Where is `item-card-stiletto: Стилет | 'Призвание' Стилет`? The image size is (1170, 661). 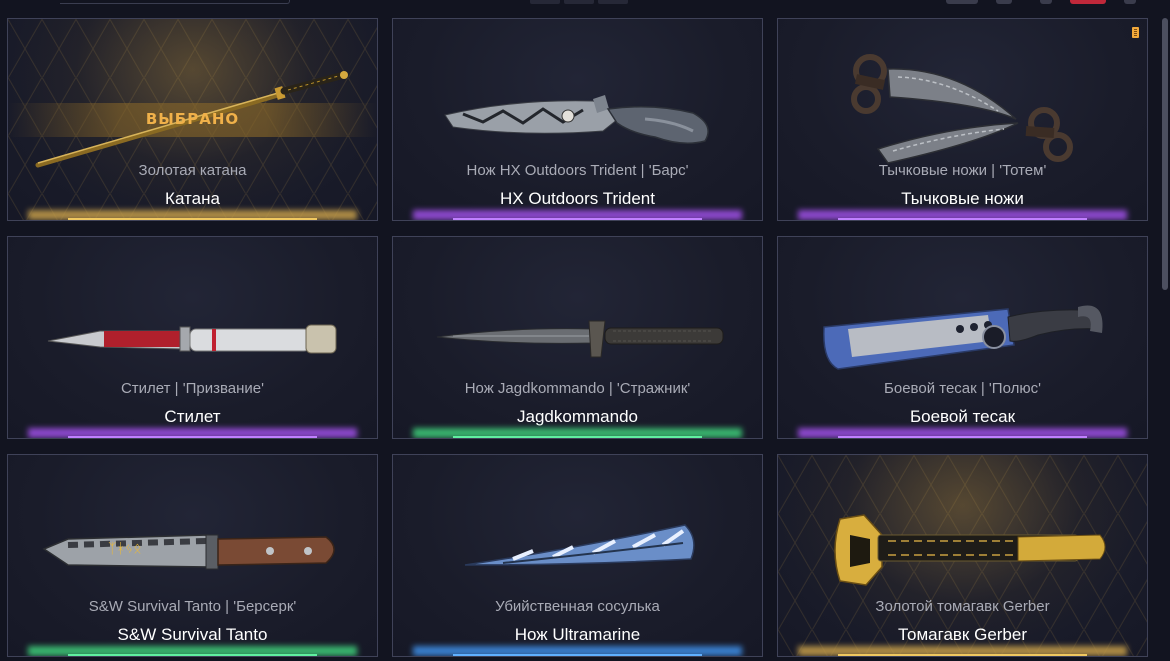 item-card-stiletto: Стилет | 'Призвание' Стилет is located at coordinates (192, 337).